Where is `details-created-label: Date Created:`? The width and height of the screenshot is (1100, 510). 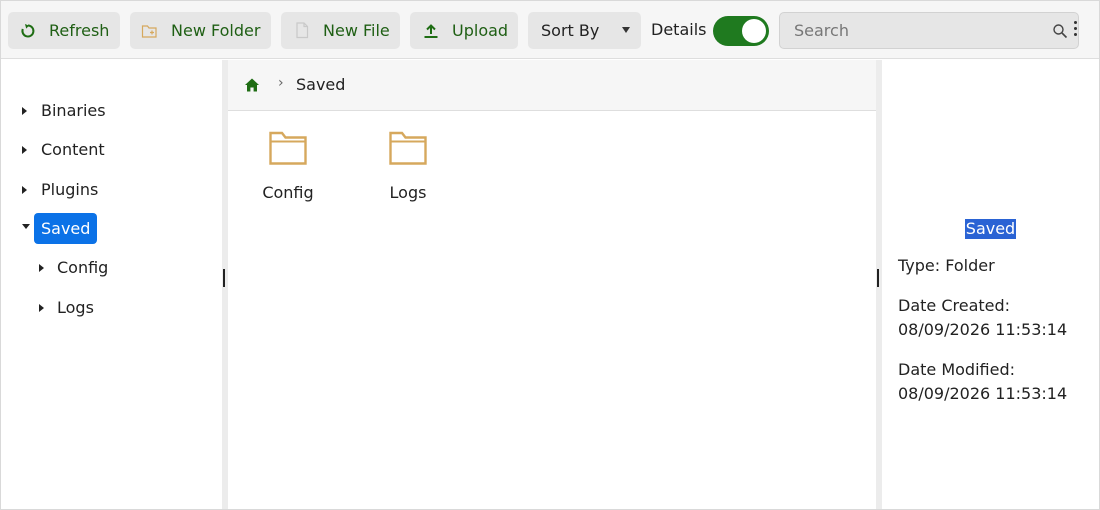
details-created-label: Date Created: is located at coordinates (954, 305).